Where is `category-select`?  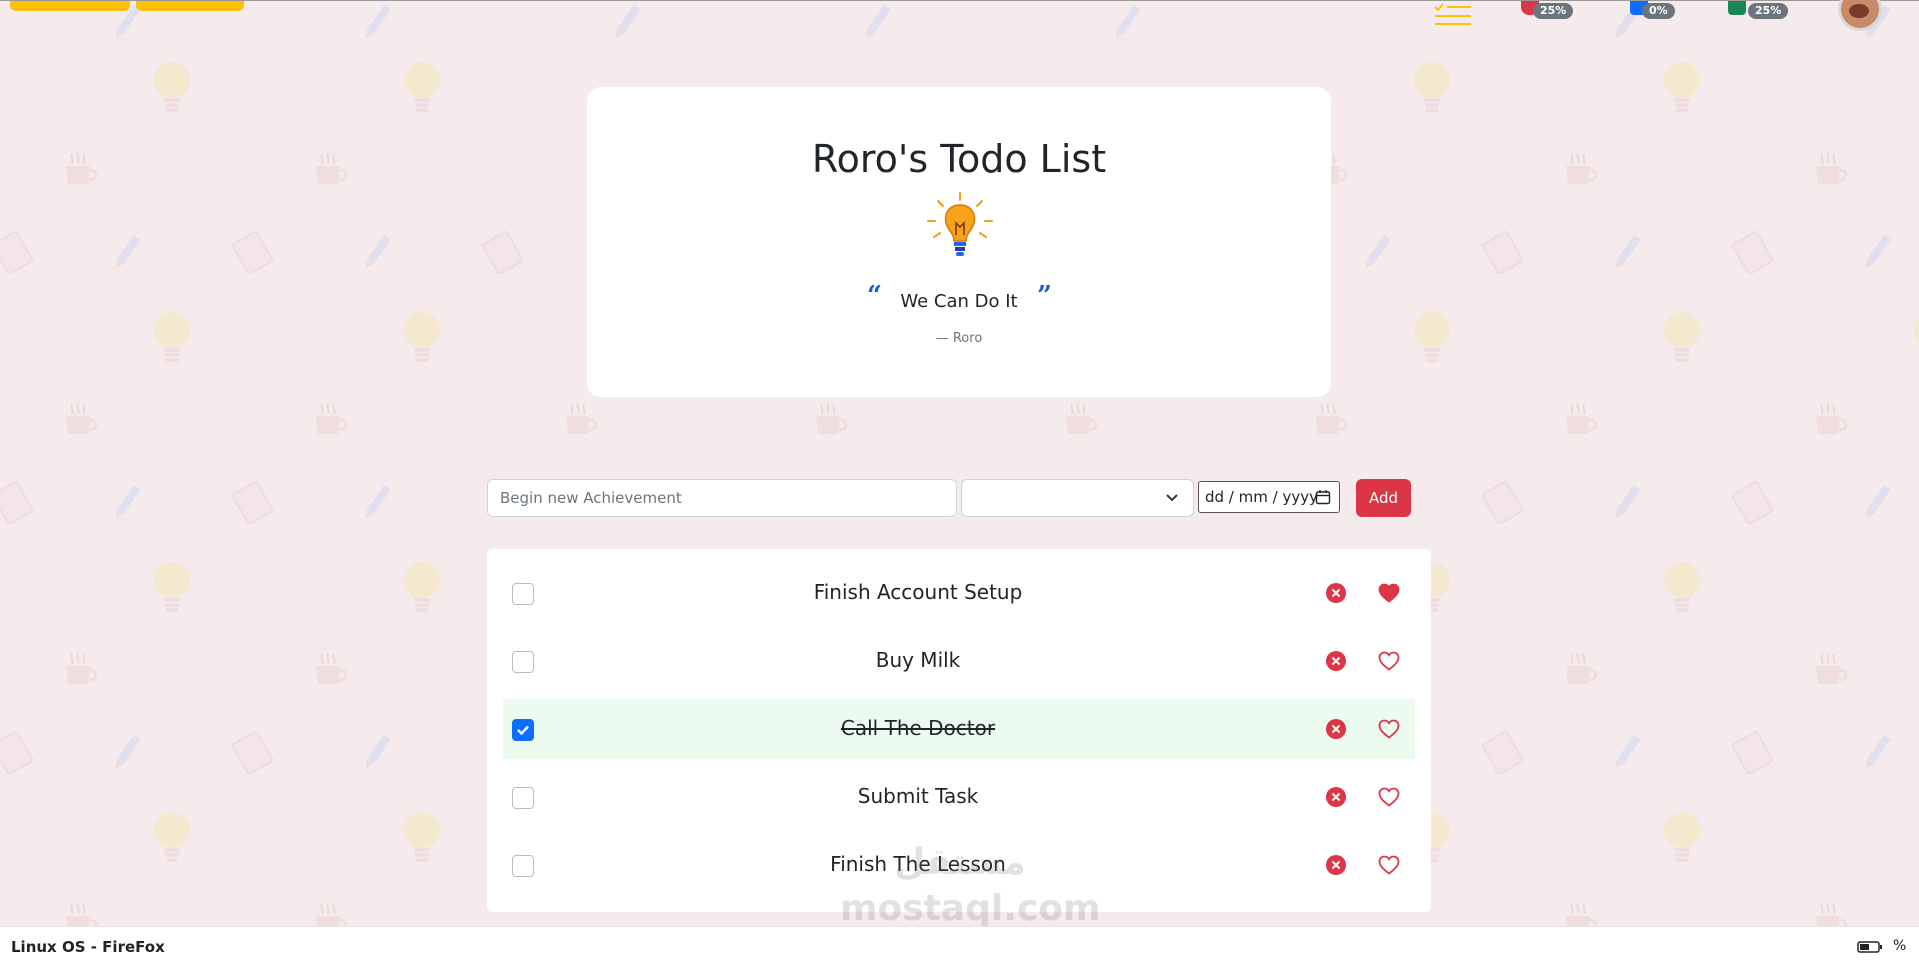
category-select is located at coordinates (1077, 498).